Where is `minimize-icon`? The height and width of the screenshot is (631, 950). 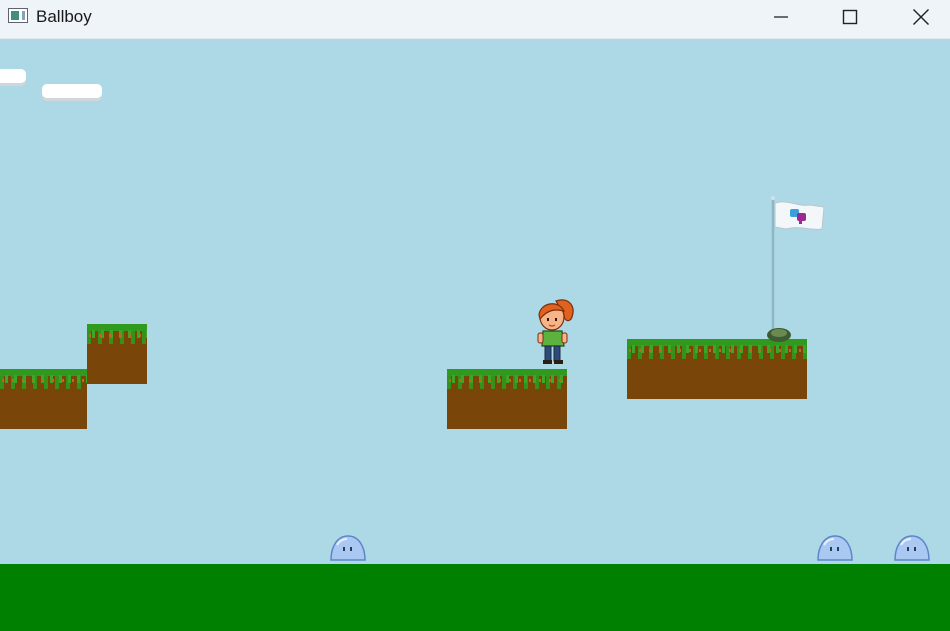 minimize-icon is located at coordinates (781, 17).